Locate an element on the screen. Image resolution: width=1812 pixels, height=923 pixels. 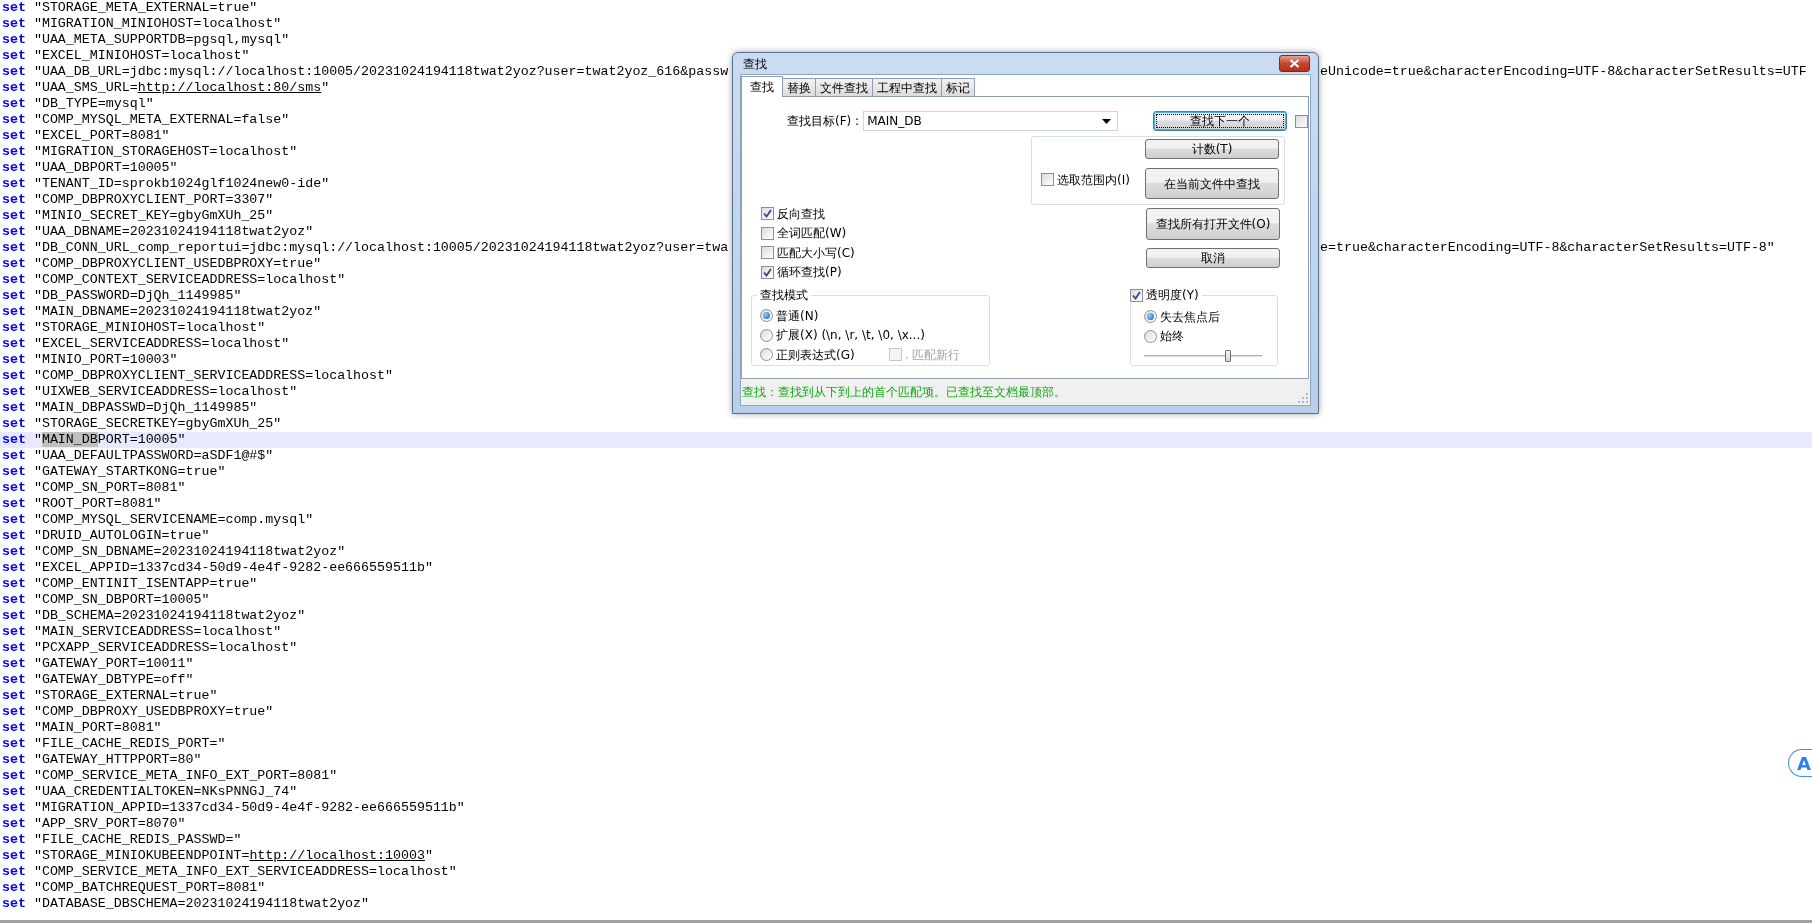
checkbox-label: 循环查找(P) is located at coordinates (809, 273).